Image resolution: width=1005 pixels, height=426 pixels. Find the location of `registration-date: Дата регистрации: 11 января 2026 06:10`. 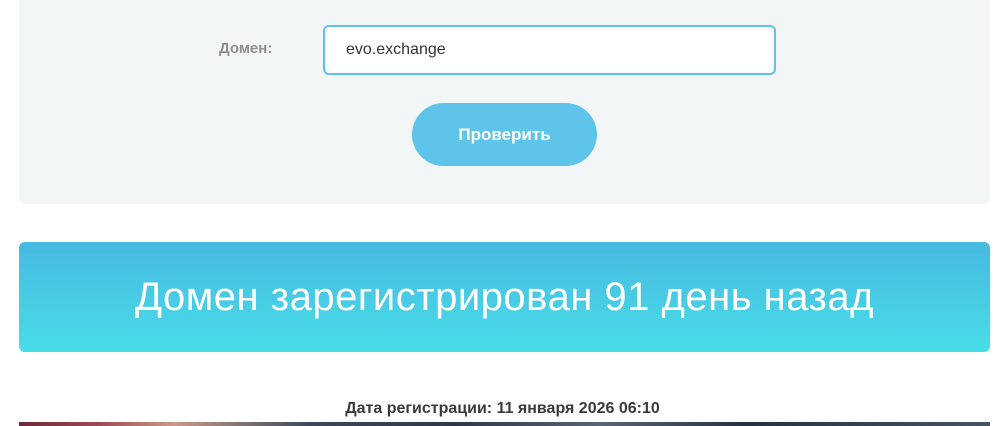

registration-date: Дата регистрации: 11 января 2026 06:10 is located at coordinates (502, 408).